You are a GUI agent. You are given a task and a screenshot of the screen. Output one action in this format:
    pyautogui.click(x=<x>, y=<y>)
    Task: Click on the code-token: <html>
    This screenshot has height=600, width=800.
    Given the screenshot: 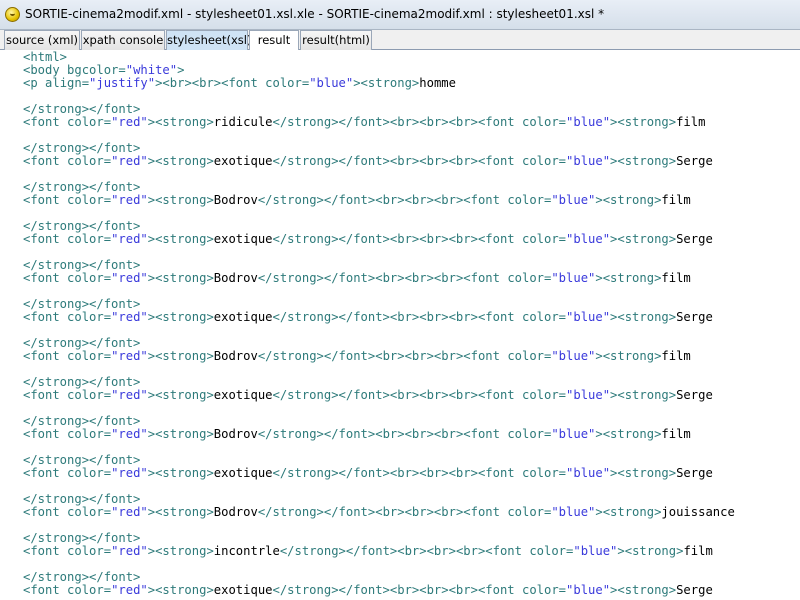 What is the action you would take?
    pyautogui.click(x=45, y=57)
    